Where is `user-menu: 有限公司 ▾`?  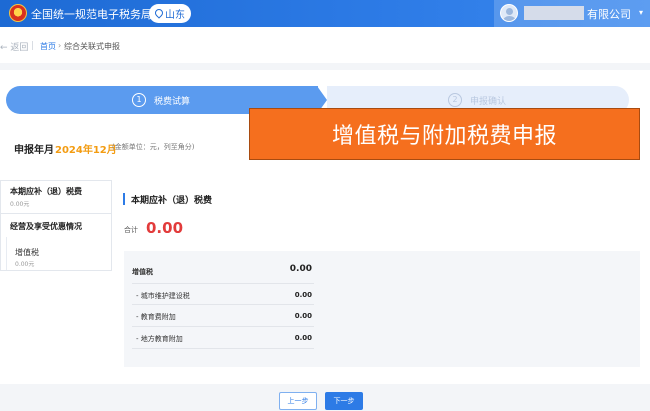
user-menu: 有限公司 ▾ is located at coordinates (572, 13).